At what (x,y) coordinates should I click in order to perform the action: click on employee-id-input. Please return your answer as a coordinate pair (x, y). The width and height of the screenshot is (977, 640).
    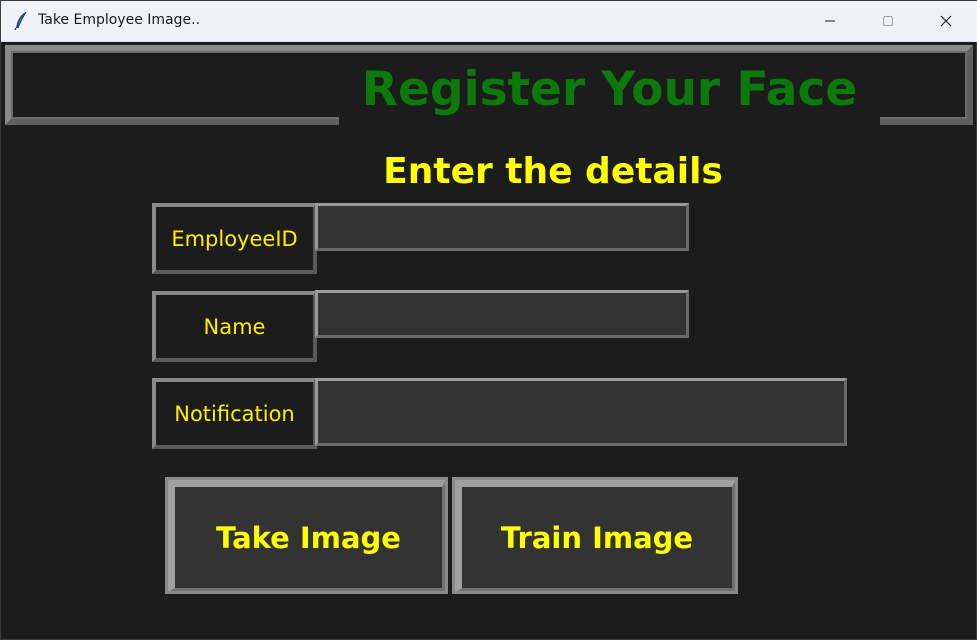
    Looking at the image, I should click on (502, 227).